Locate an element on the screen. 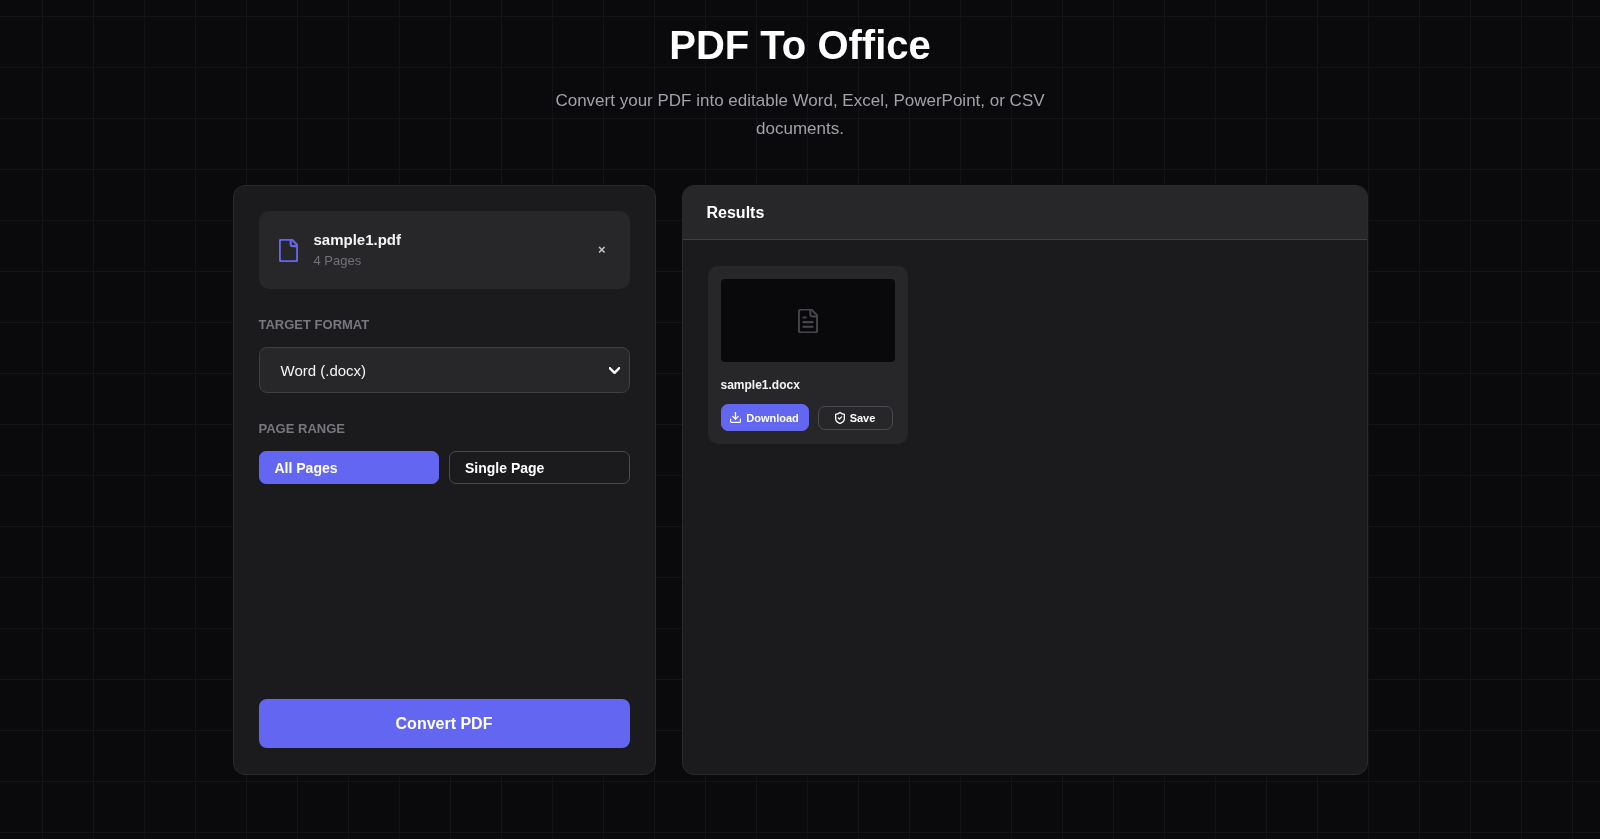 The width and height of the screenshot is (1600, 839). field-label: PAGE RANGE is located at coordinates (302, 429).